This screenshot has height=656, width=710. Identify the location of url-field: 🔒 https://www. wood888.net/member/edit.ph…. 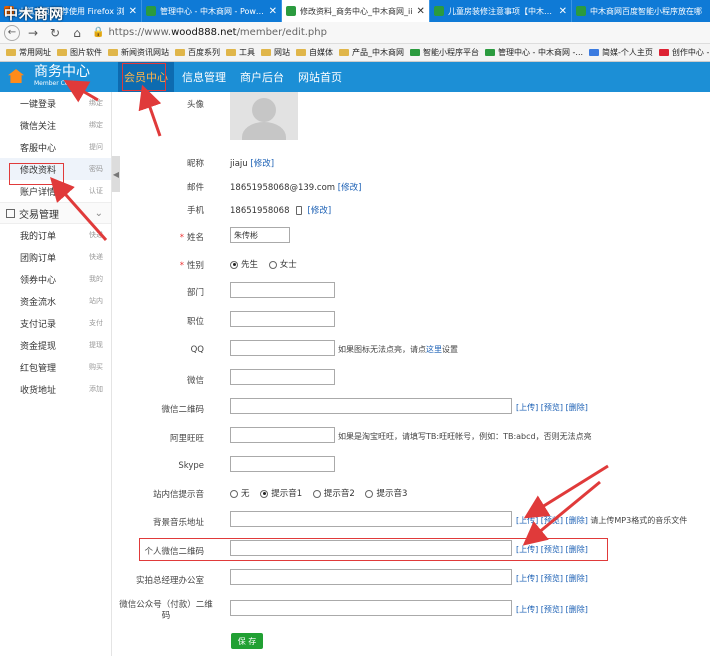
(398, 33).